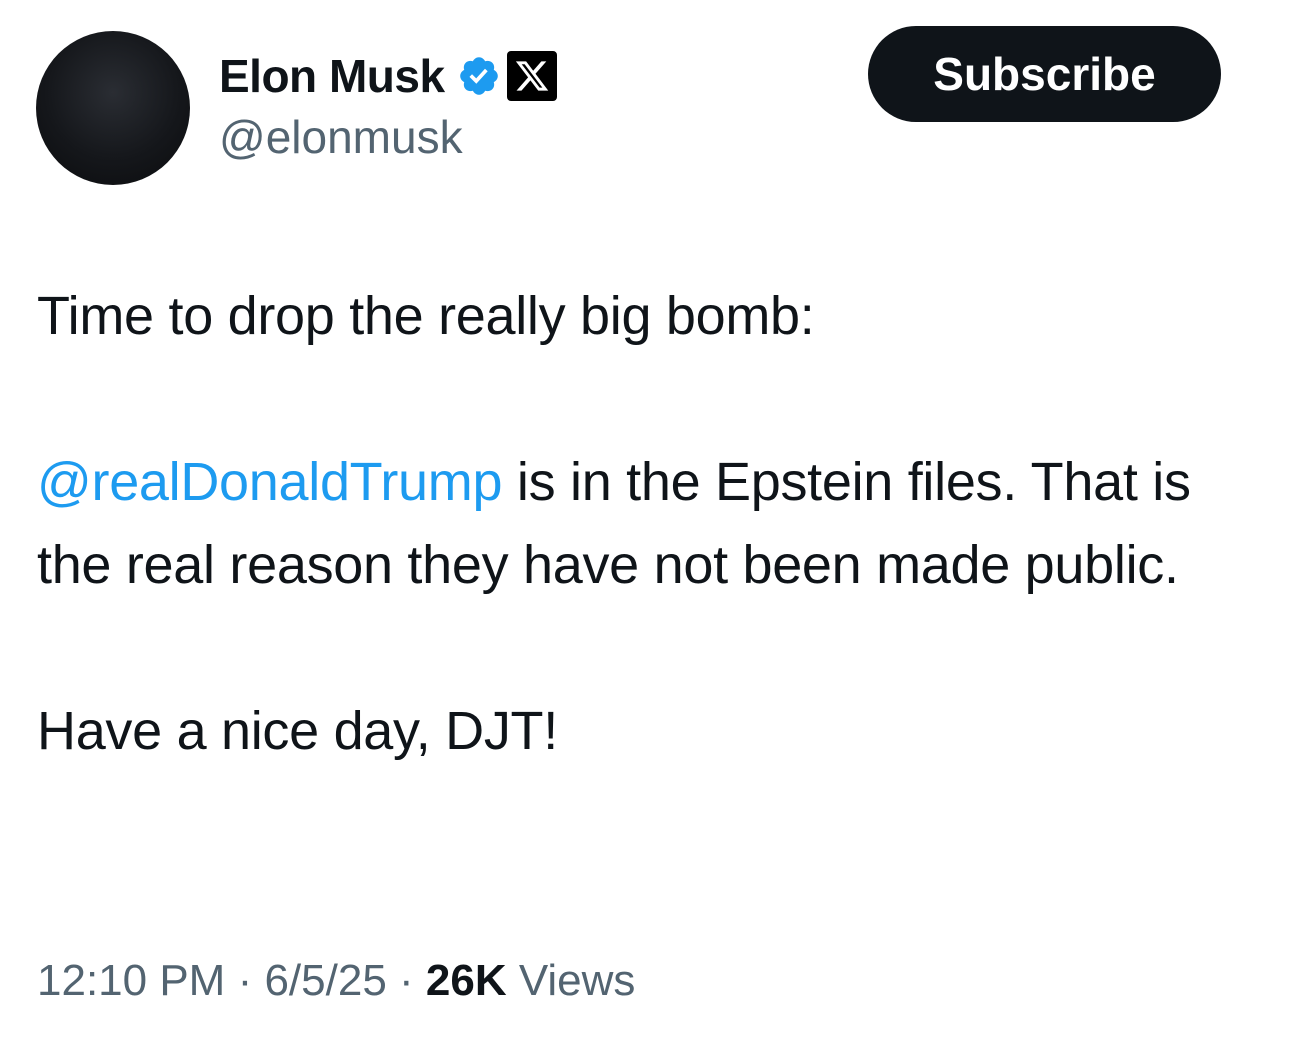  I want to click on tweet-meta: 12:10 PM · 6/5/25 · 26K Views, so click(336, 981).